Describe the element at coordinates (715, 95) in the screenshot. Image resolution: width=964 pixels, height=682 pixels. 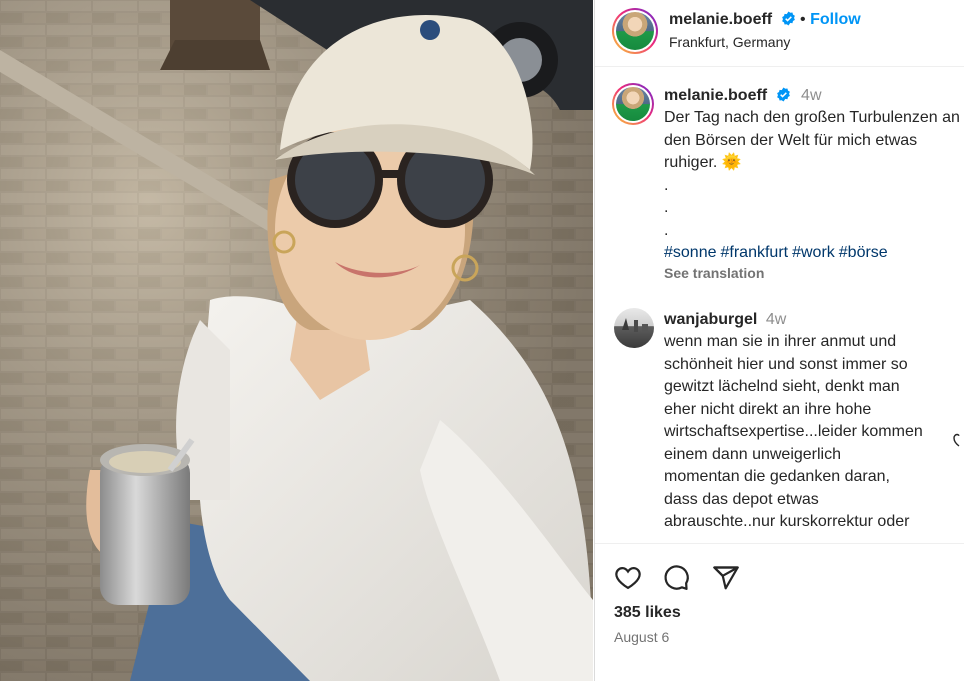
I see `caption-username: melanie.boeff` at that location.